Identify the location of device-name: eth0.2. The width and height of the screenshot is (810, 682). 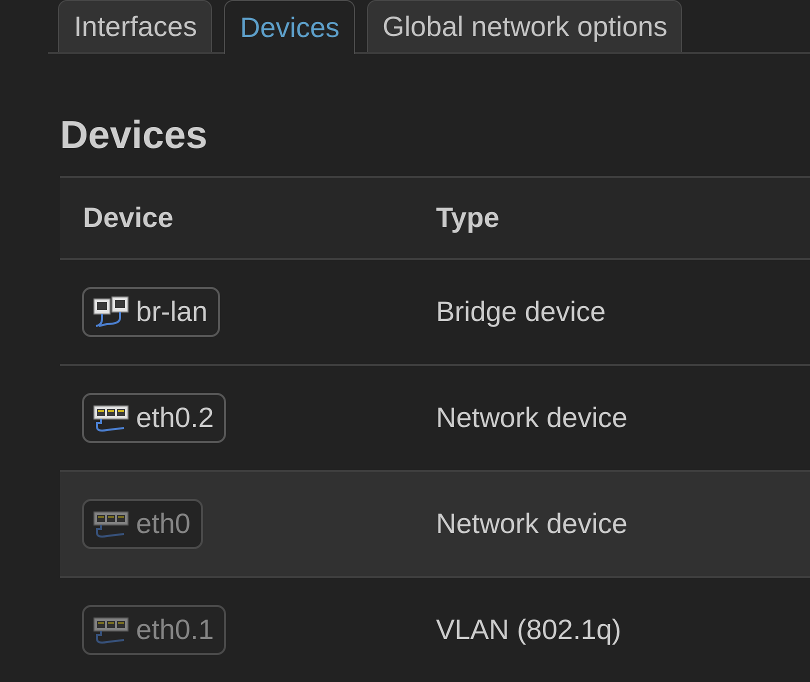
(175, 418).